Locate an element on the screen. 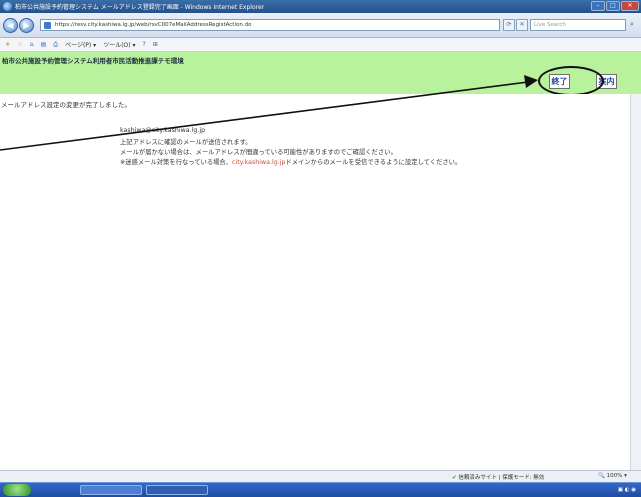 Image resolution: width=641 pixels, height=497 pixels. security-zone: ✔ 信頼済みサイト | 保護モード: 無効 is located at coordinates (498, 477).